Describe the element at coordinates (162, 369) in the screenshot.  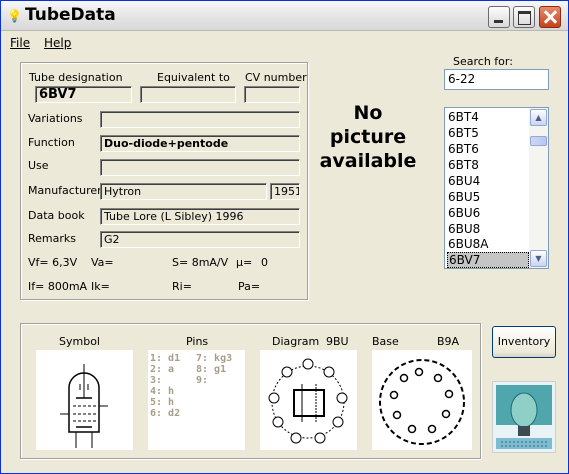
I see `pin-entry: 2: a` at that location.